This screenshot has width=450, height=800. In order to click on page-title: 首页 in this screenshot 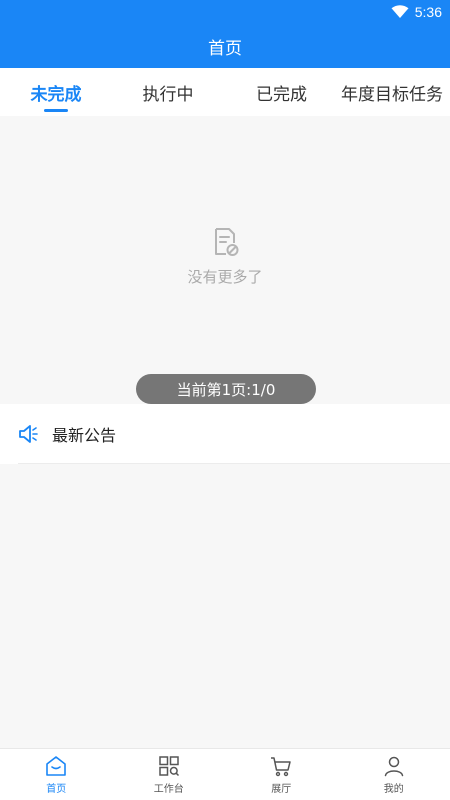, I will do `click(225, 48)`.